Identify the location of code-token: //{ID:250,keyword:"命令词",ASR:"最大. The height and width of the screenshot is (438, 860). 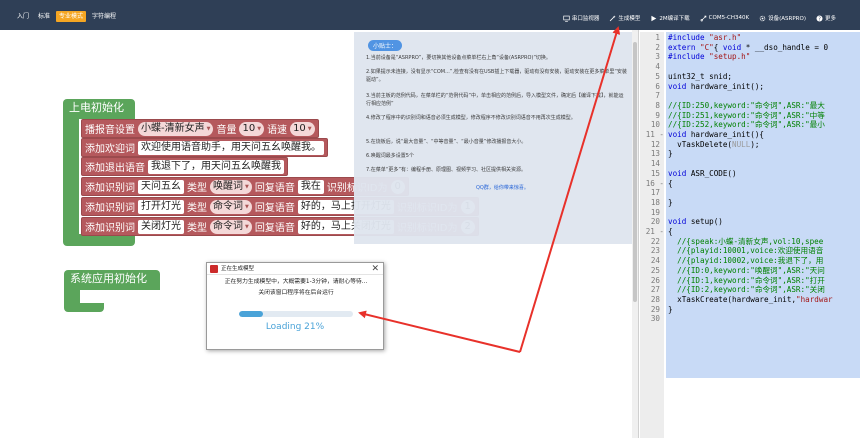
(746, 105).